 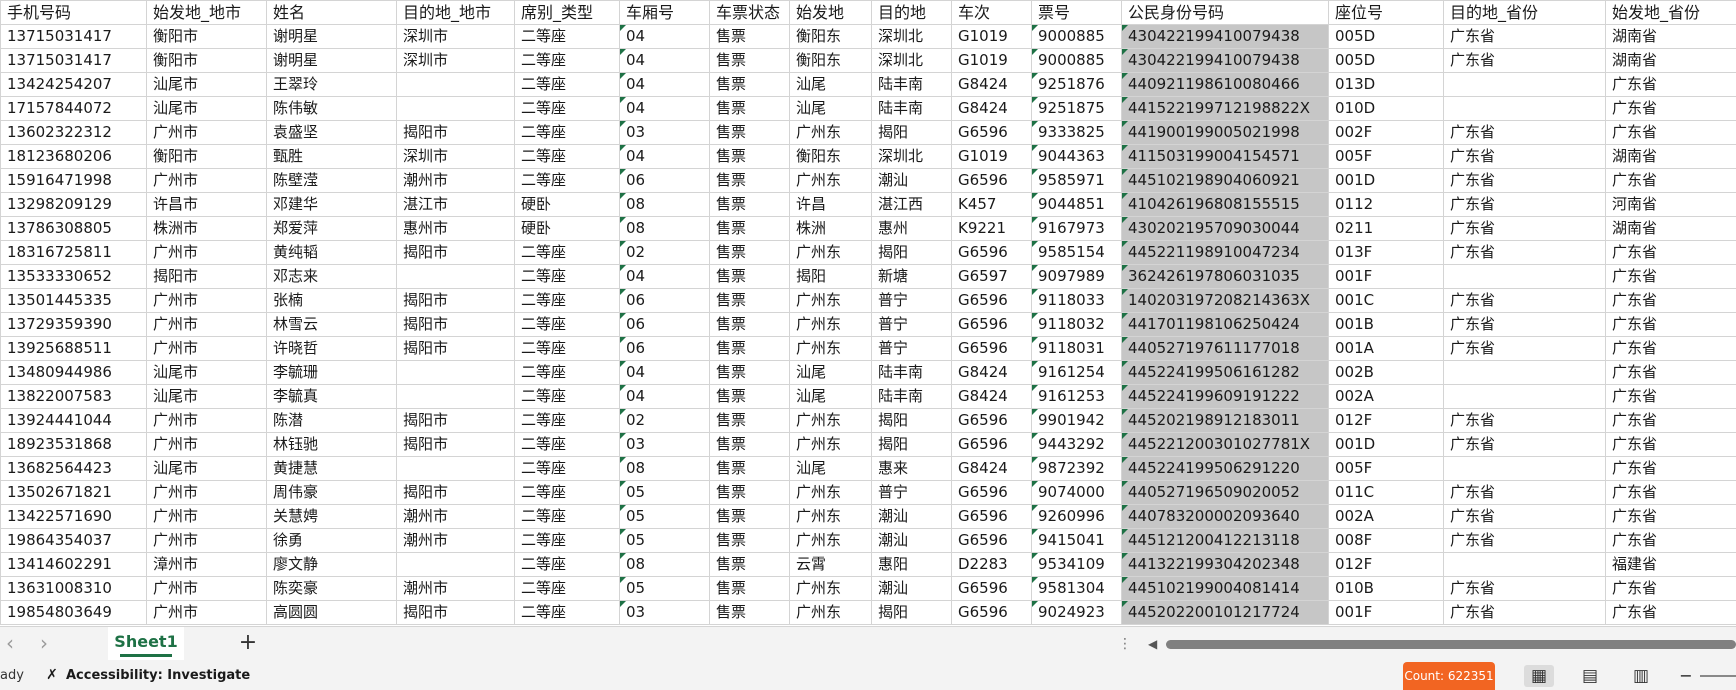 What do you see at coordinates (331, 540) in the screenshot?
I see `table-cell: 徐勇` at bounding box center [331, 540].